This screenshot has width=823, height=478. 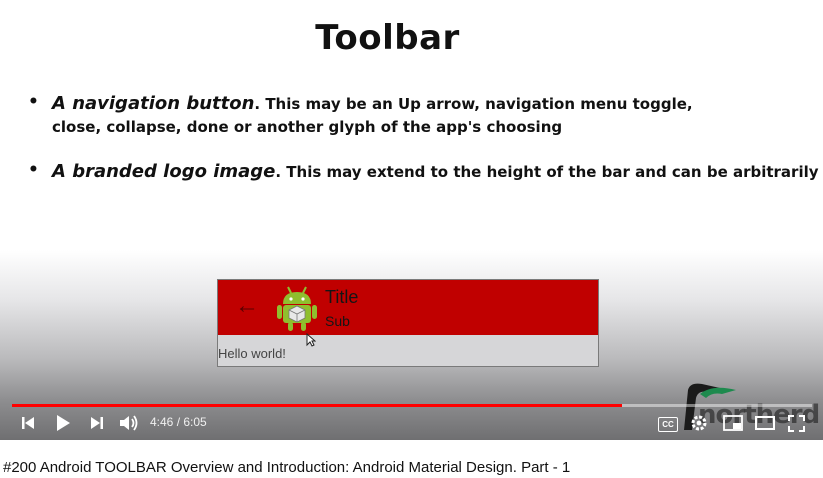 I want to click on toolbar-subtitle: Sub, so click(x=337, y=321).